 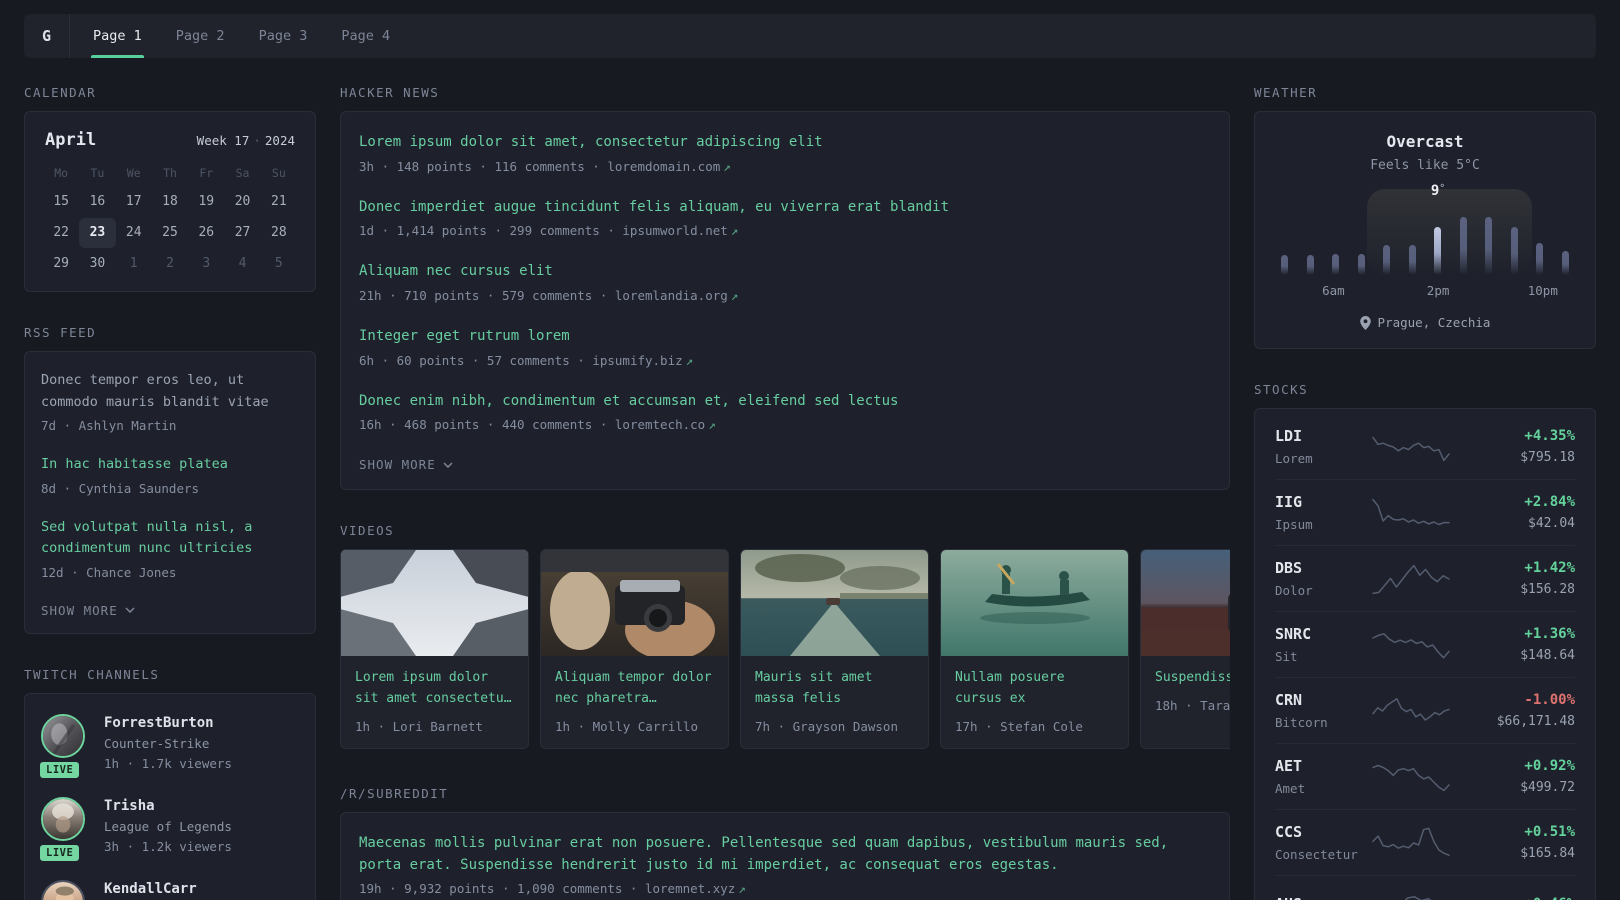 I want to click on video-card: Suspendisse diam 18h · Tara, so click(x=1185, y=649).